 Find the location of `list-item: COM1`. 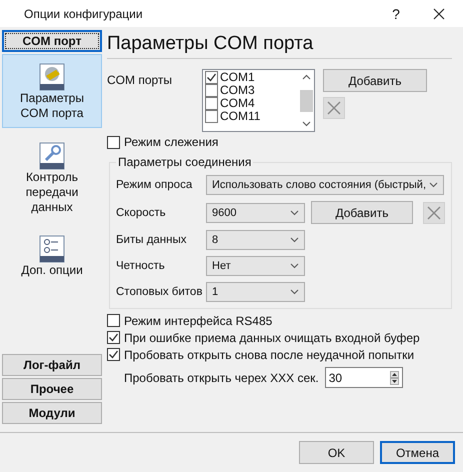

list-item: COM1 is located at coordinates (237, 77).